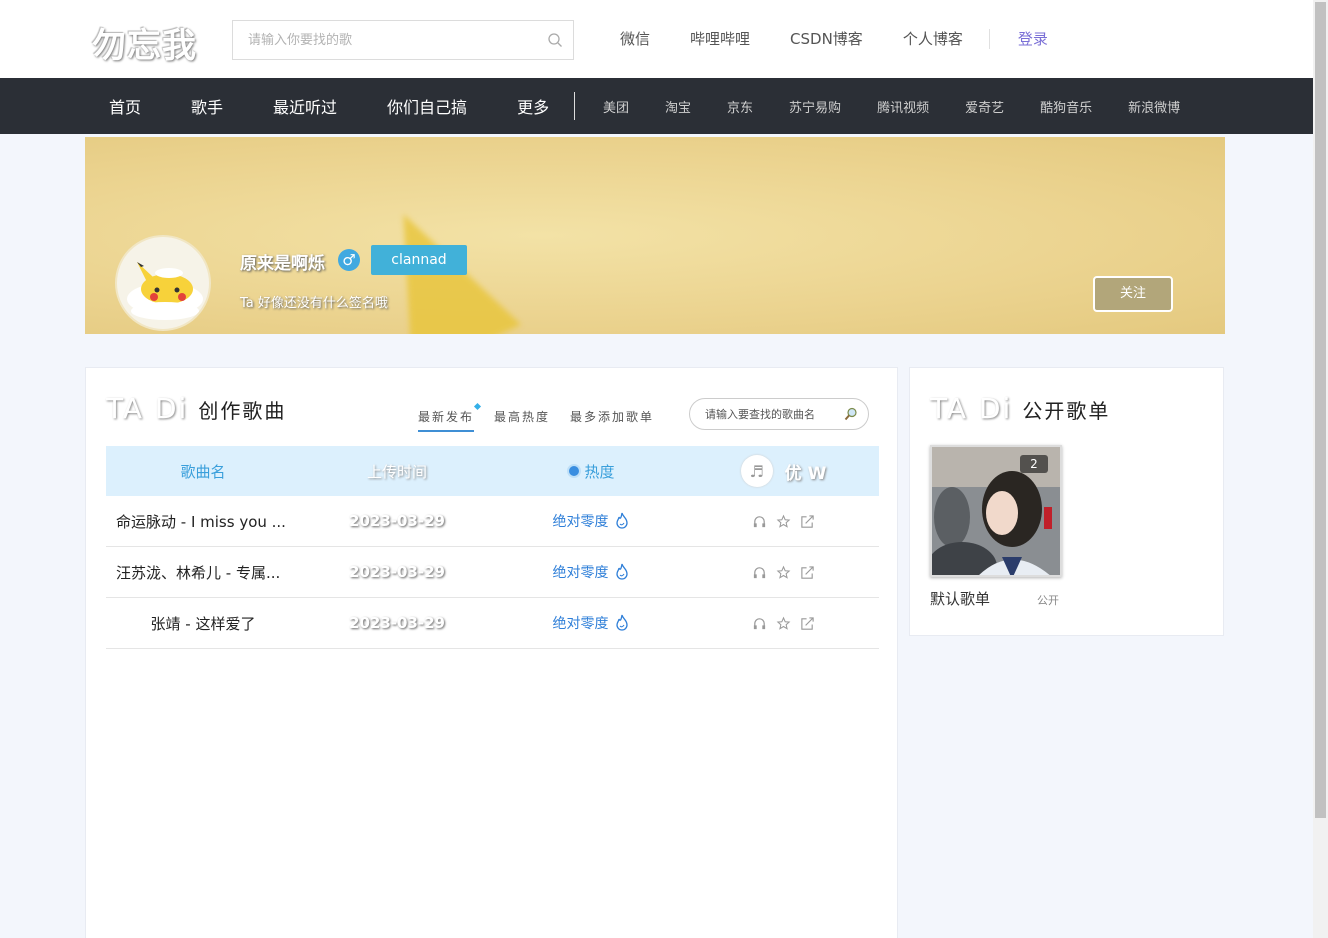  I want to click on divider, so click(989, 38).